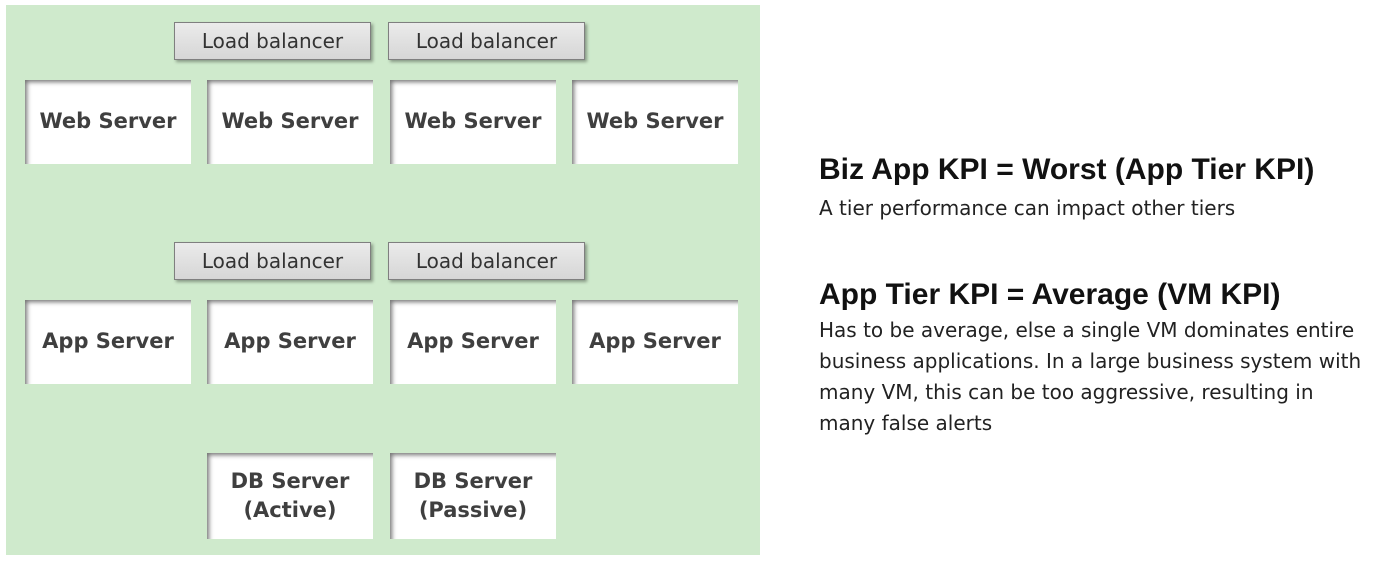 The width and height of the screenshot is (1399, 565). Describe the element at coordinates (655, 122) in the screenshot. I see `web-server-4: Web Server` at that location.